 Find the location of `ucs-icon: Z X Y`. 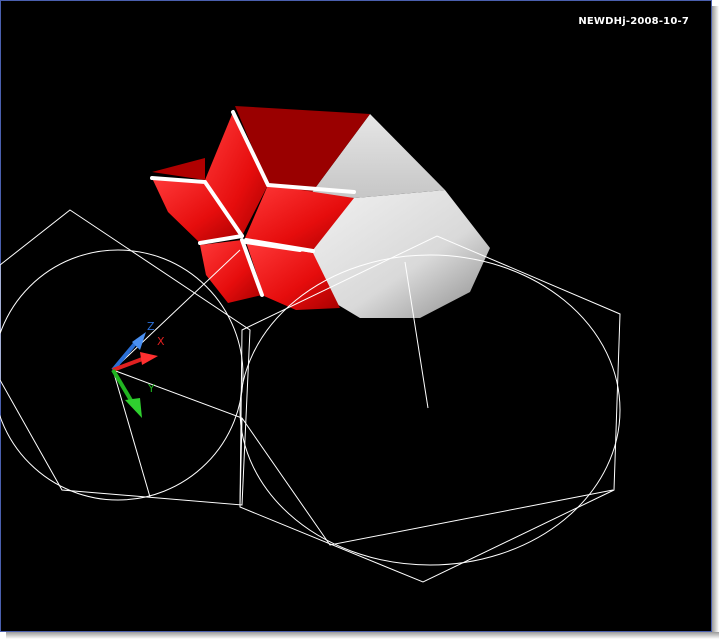

ucs-icon: Z X Y is located at coordinates (138, 369).